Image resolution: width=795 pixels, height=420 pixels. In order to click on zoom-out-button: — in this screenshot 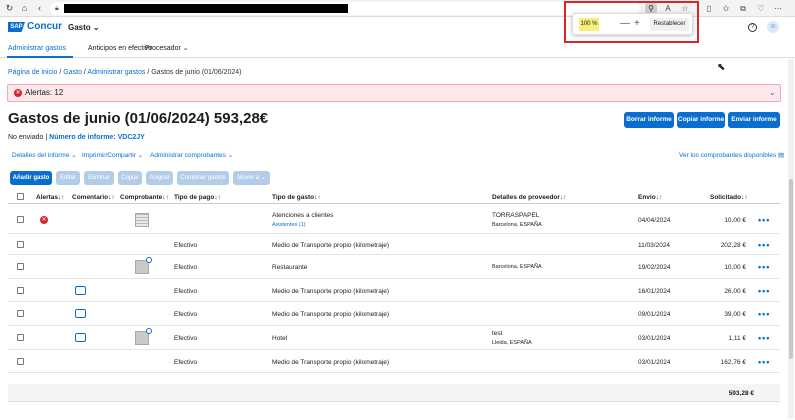, I will do `click(625, 24)`.